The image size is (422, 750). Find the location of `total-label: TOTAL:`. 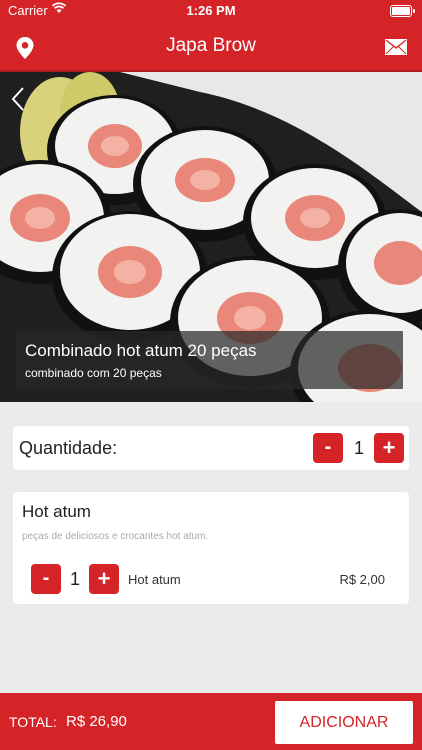

total-label: TOTAL: is located at coordinates (33, 722).